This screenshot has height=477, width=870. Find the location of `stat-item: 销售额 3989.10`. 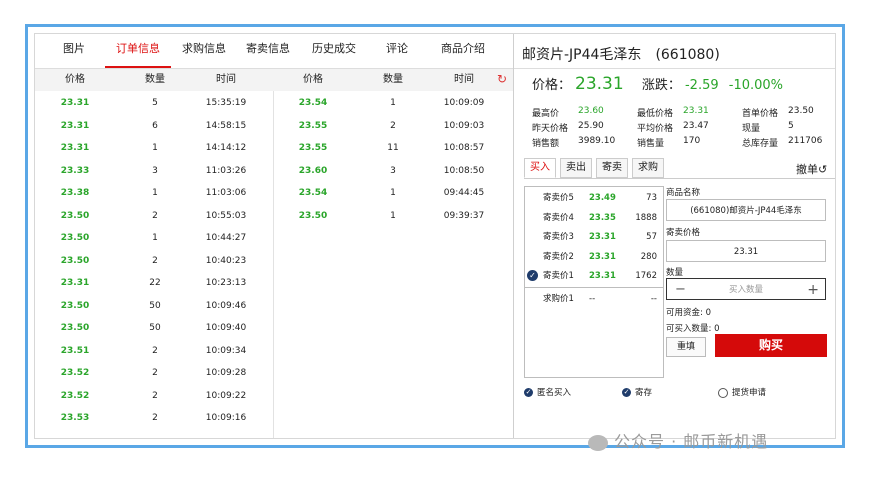

stat-item: 销售额 3989.10 is located at coordinates (573, 142).